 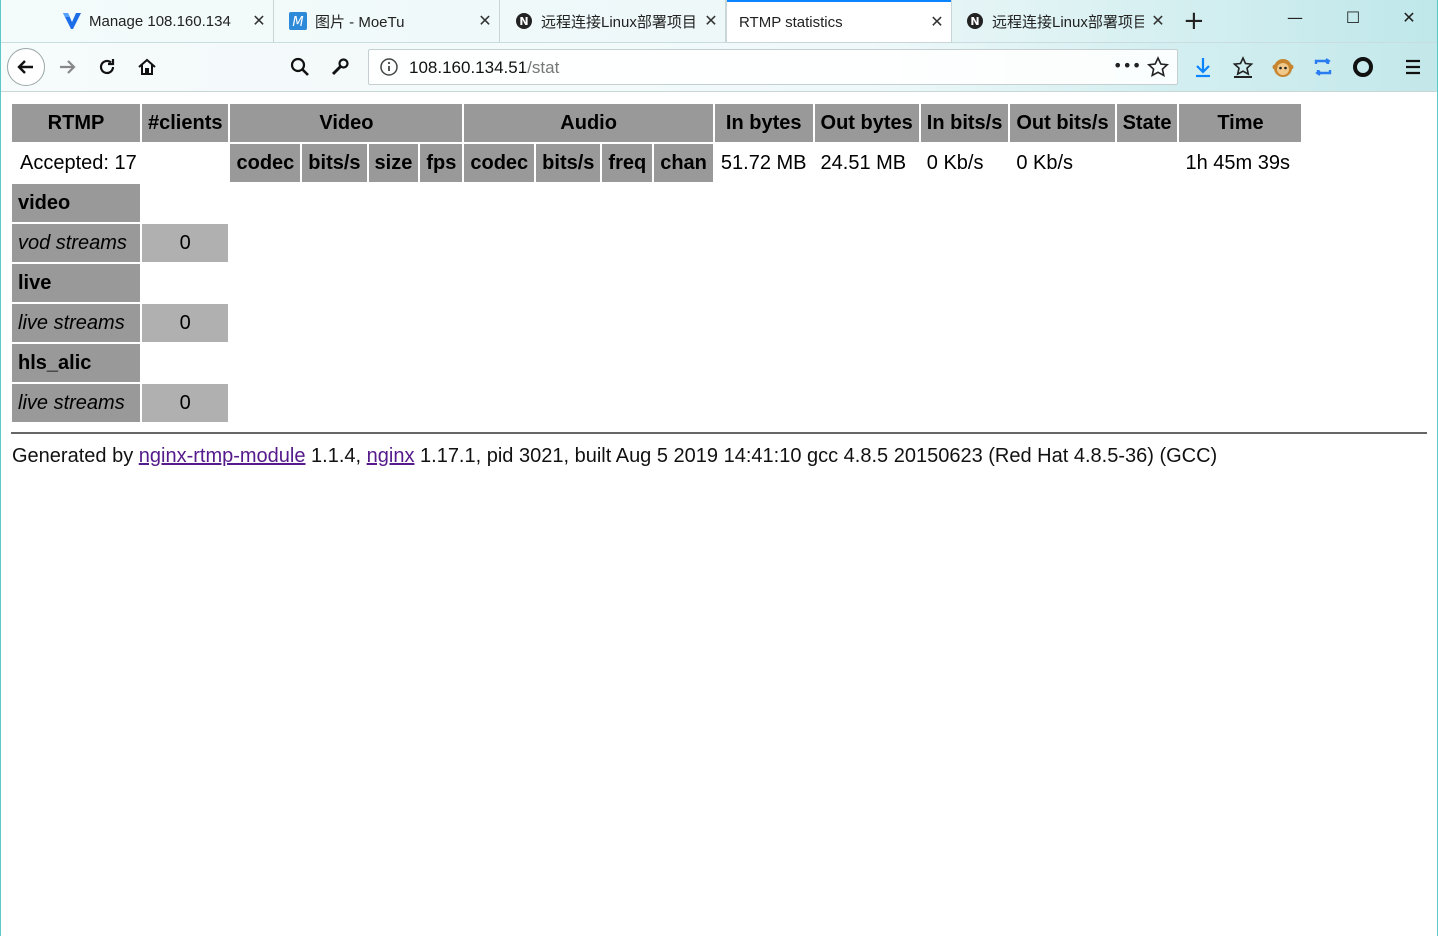 What do you see at coordinates (265, 163) in the screenshot?
I see `video-codec-header: codec` at bounding box center [265, 163].